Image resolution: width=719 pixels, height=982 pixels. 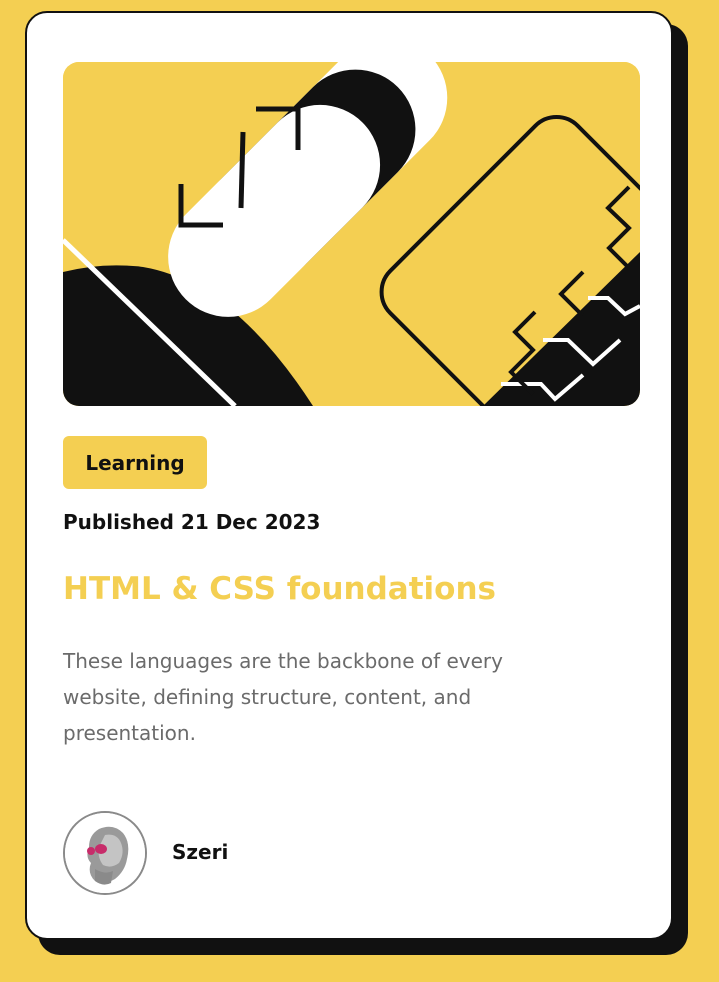 I want to click on card-title: HTML & CSS foundations, so click(x=279, y=589).